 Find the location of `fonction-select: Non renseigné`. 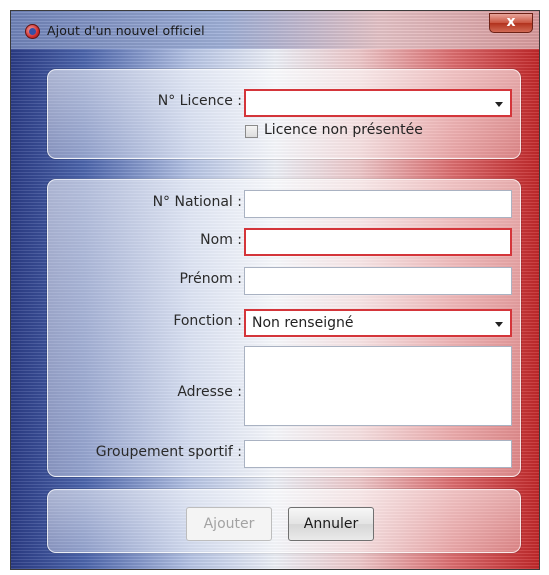

fonction-select: Non renseigné is located at coordinates (378, 323).